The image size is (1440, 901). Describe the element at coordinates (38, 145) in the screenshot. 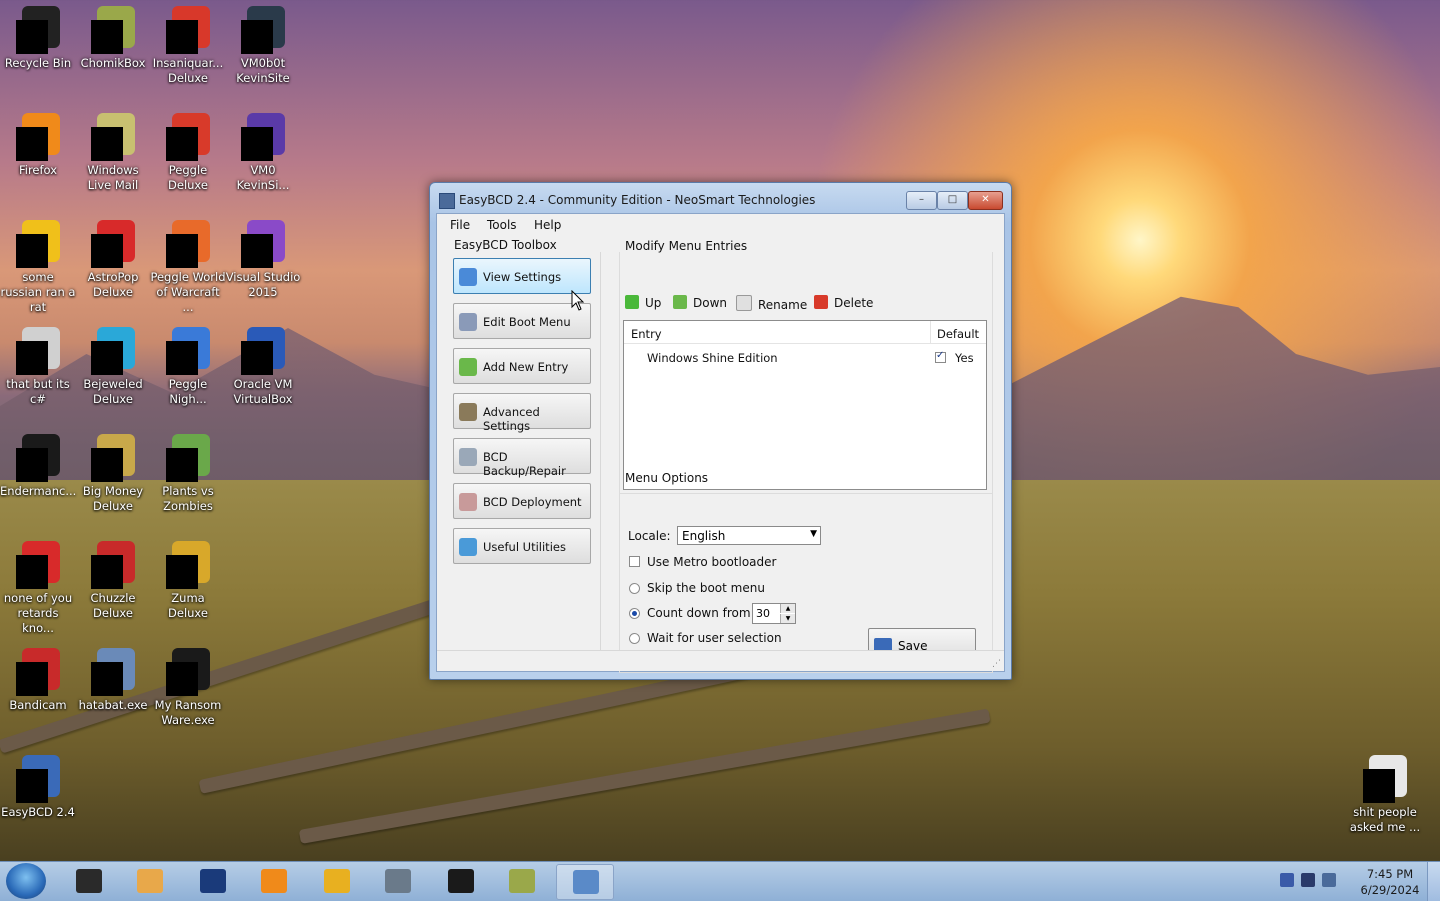

I see `desktop-icon: Firefox` at that location.